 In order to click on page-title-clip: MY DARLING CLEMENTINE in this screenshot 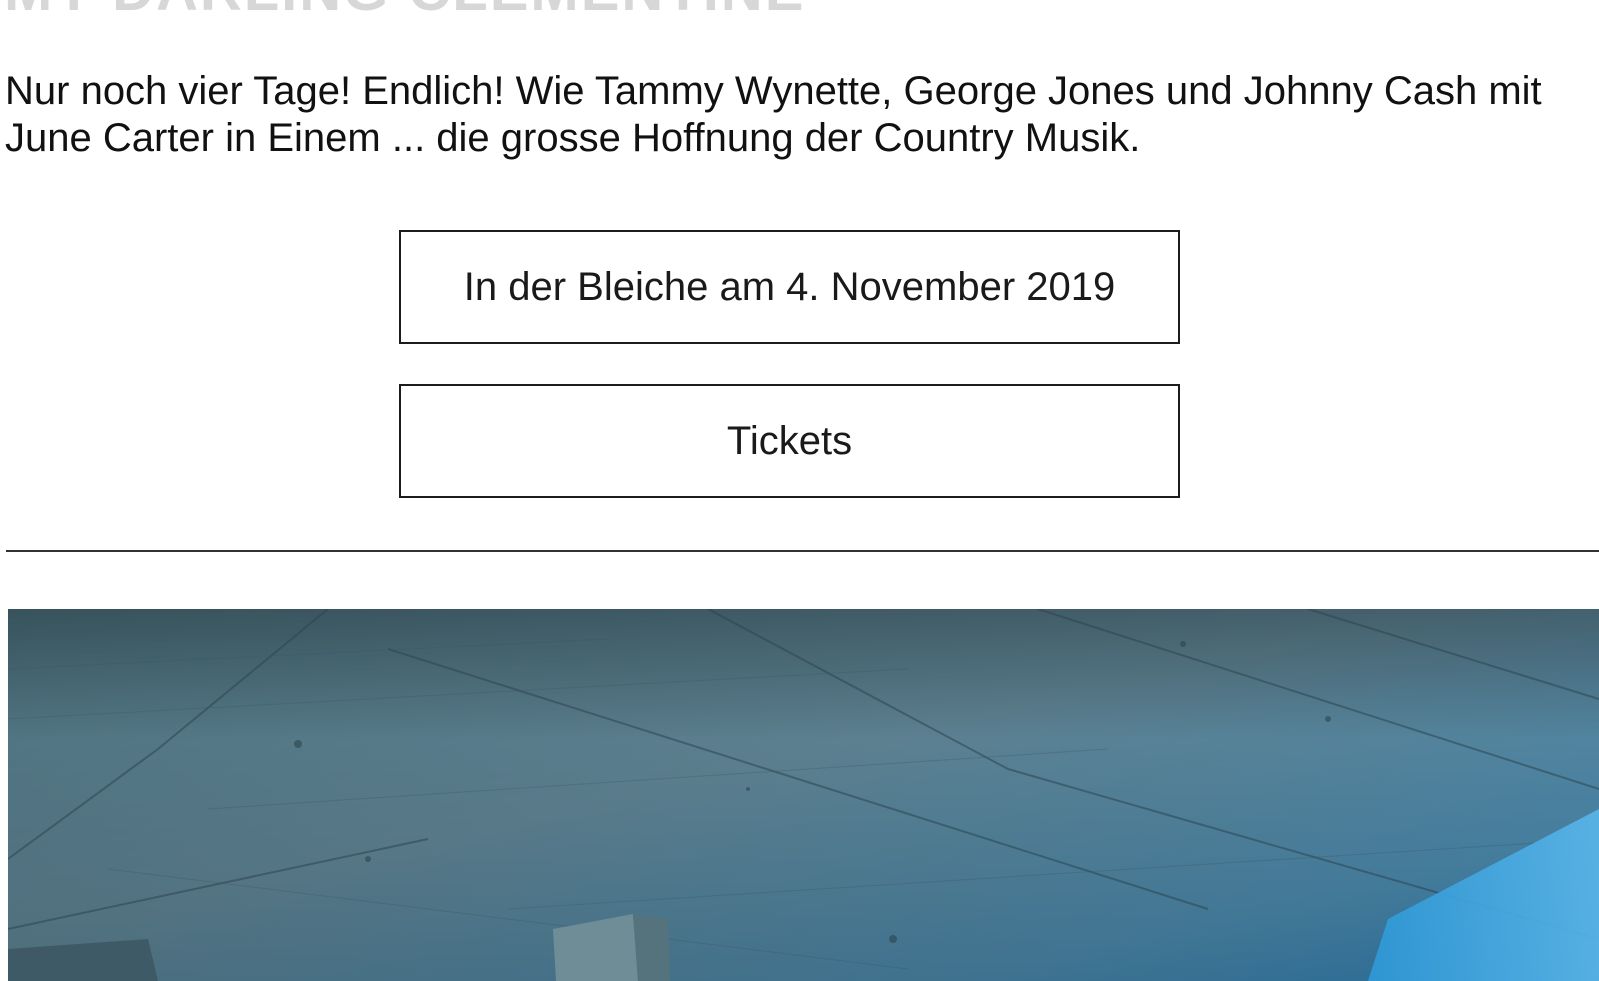, I will do `click(799, 7)`.